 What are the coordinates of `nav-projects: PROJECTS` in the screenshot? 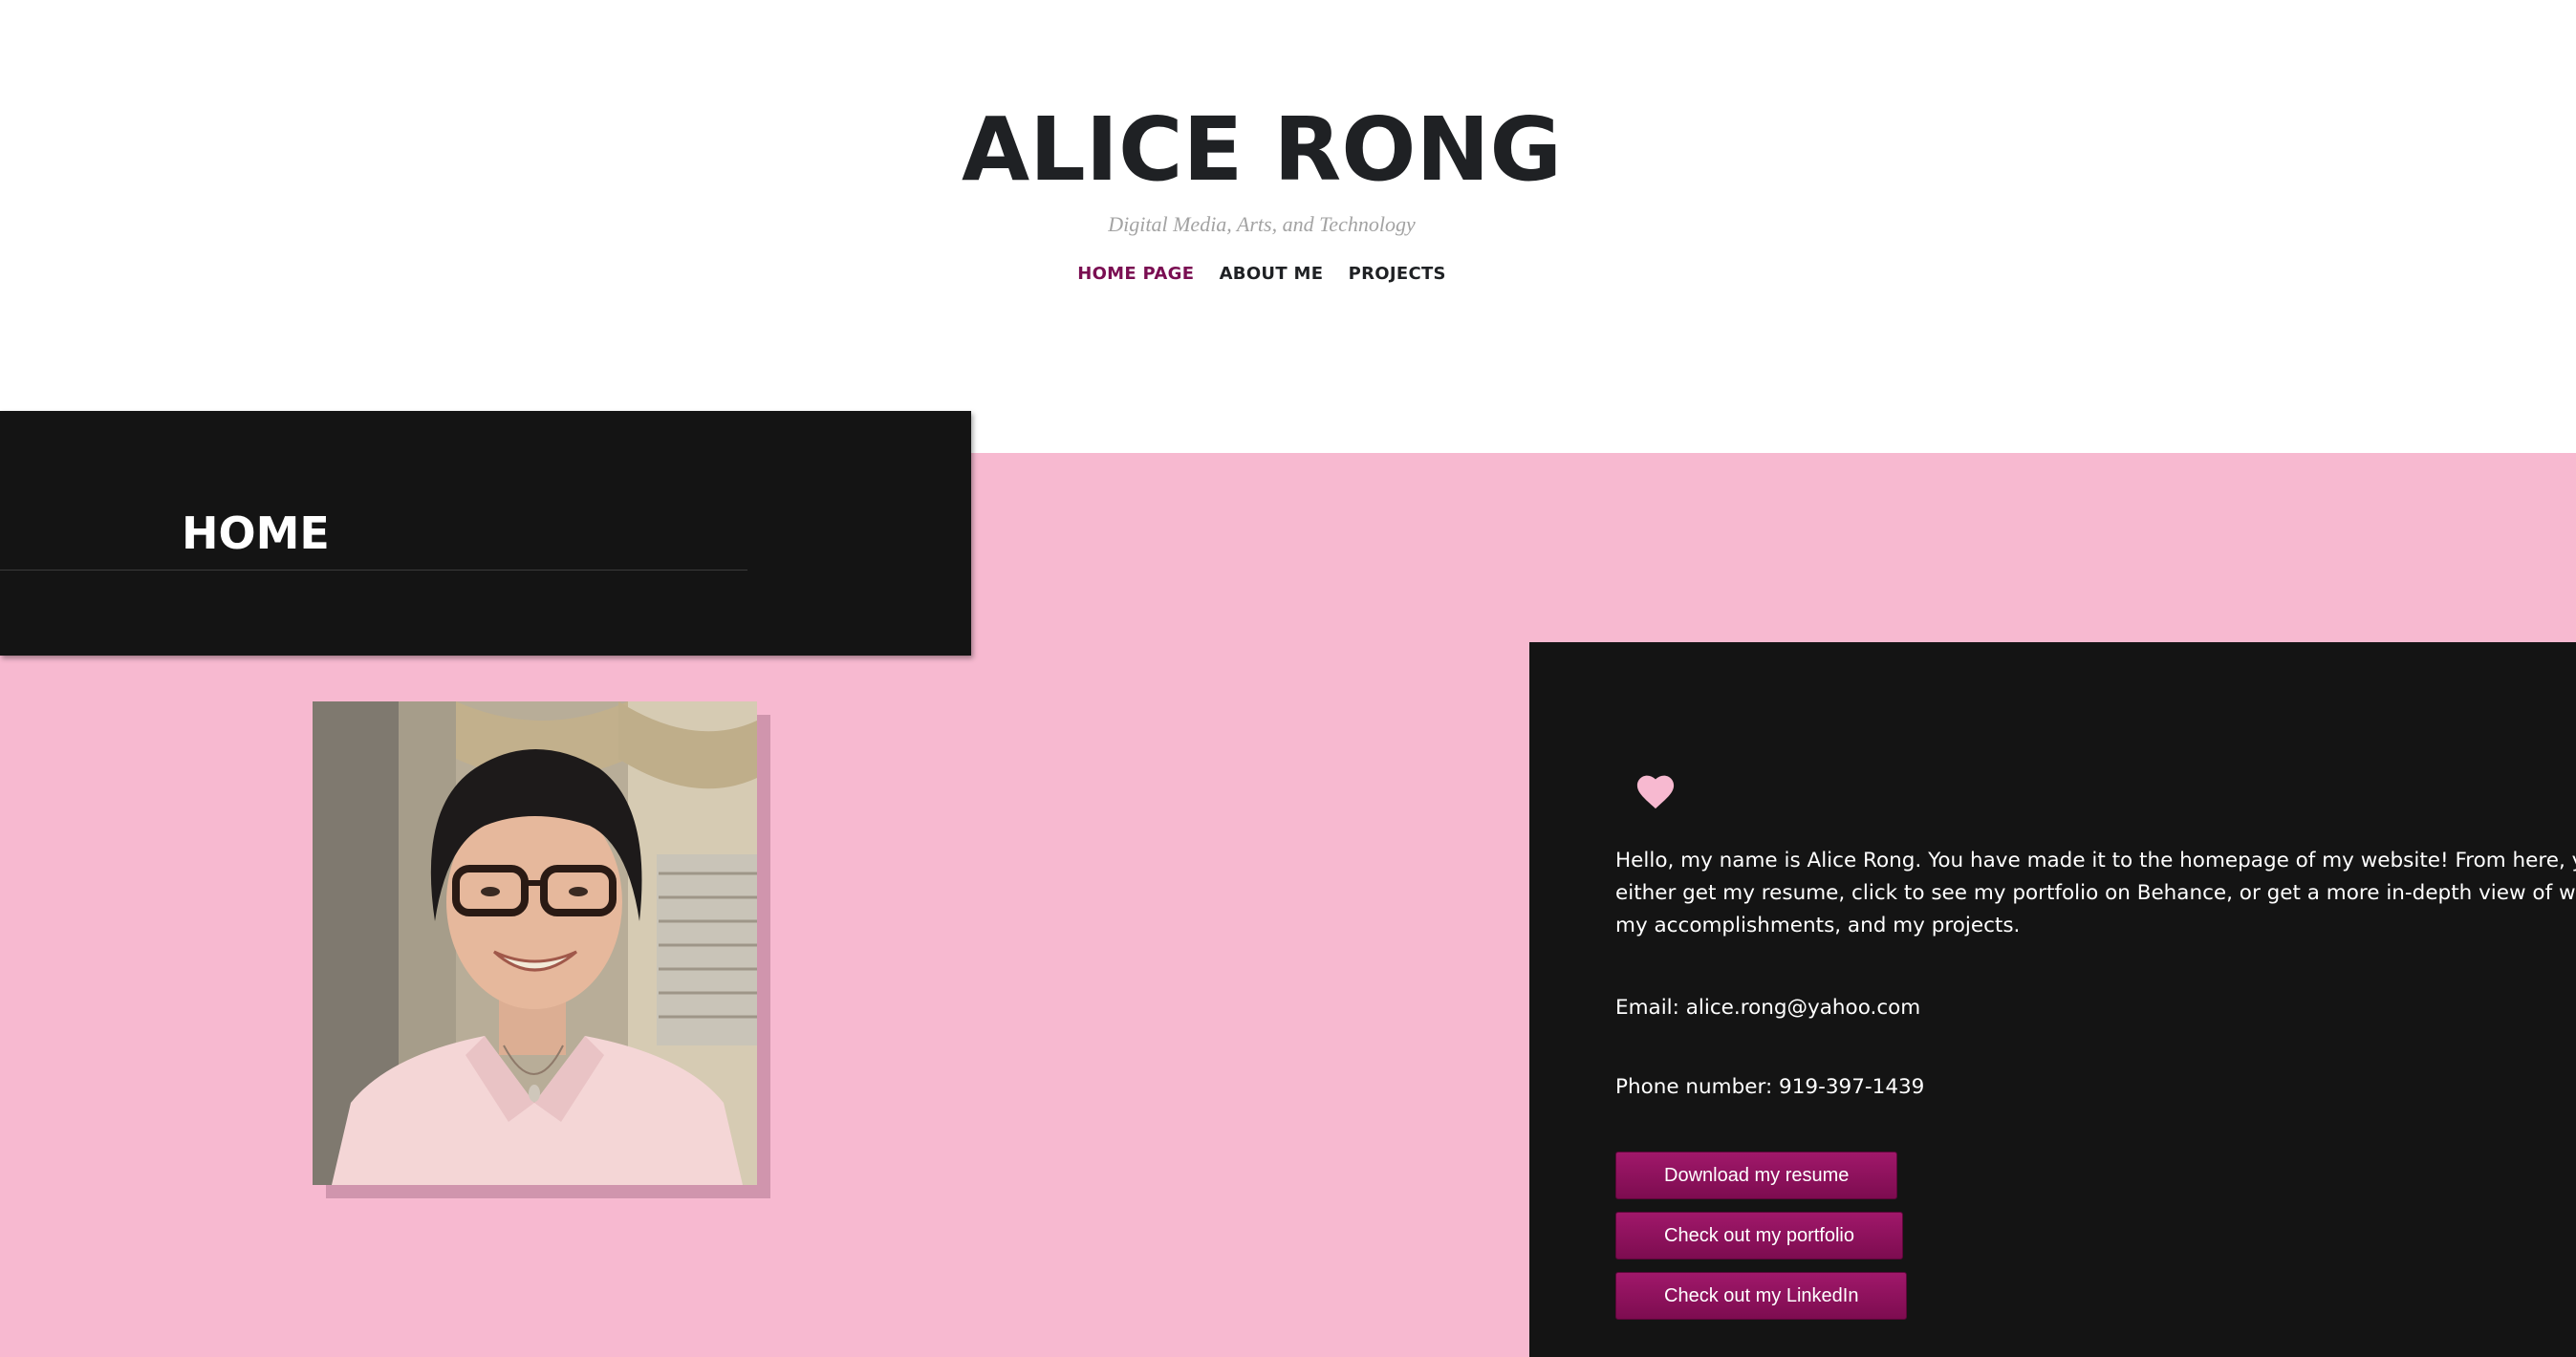 It's located at (1397, 274).